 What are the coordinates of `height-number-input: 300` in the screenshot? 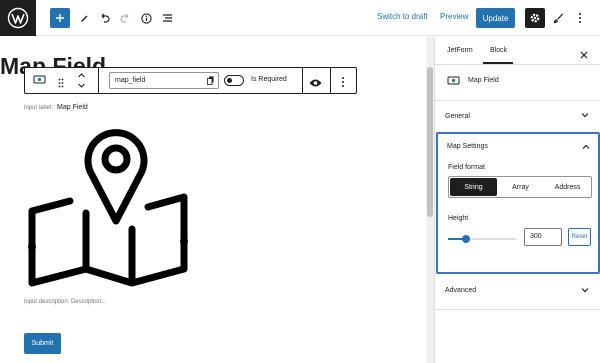 It's located at (543, 237).